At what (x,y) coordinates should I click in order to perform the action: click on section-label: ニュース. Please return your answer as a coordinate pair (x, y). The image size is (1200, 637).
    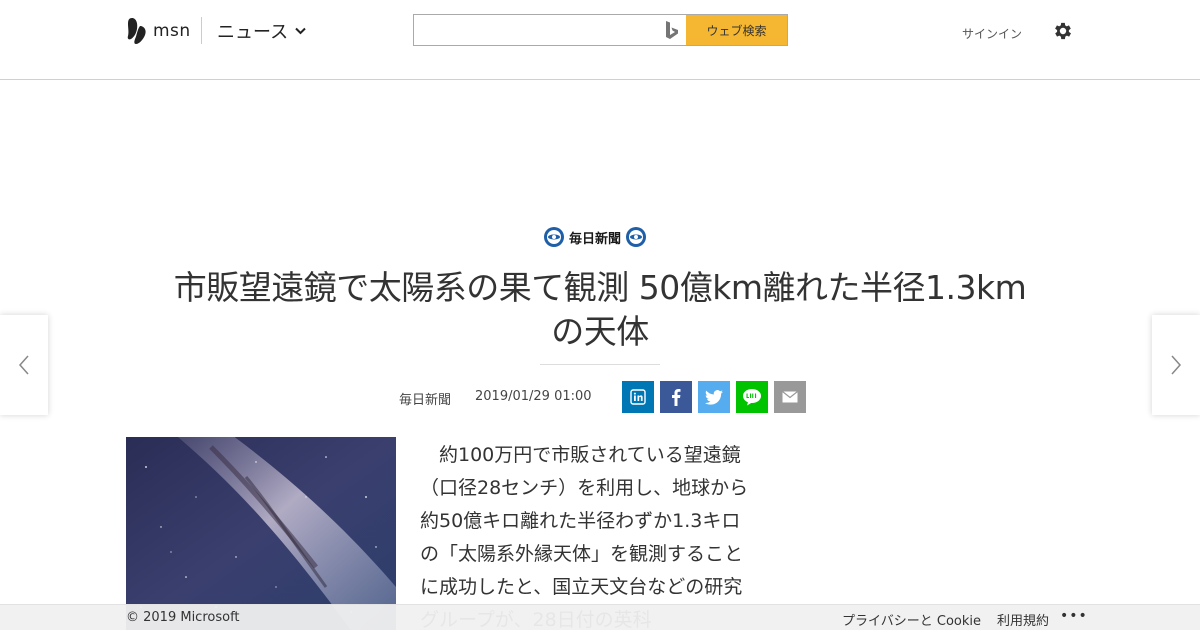
    Looking at the image, I should click on (253, 32).